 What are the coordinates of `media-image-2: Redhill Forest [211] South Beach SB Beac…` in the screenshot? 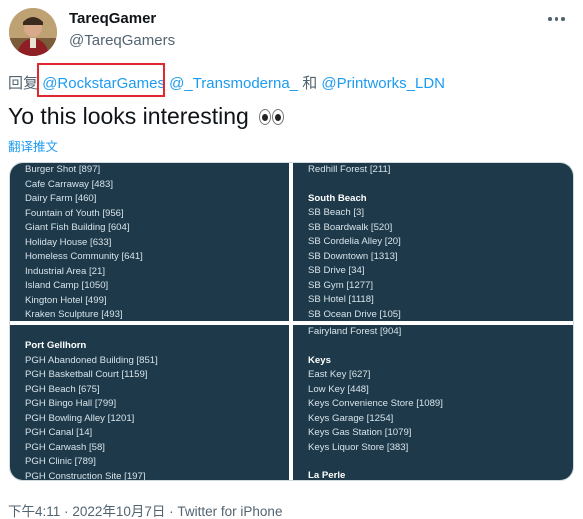 It's located at (433, 242).